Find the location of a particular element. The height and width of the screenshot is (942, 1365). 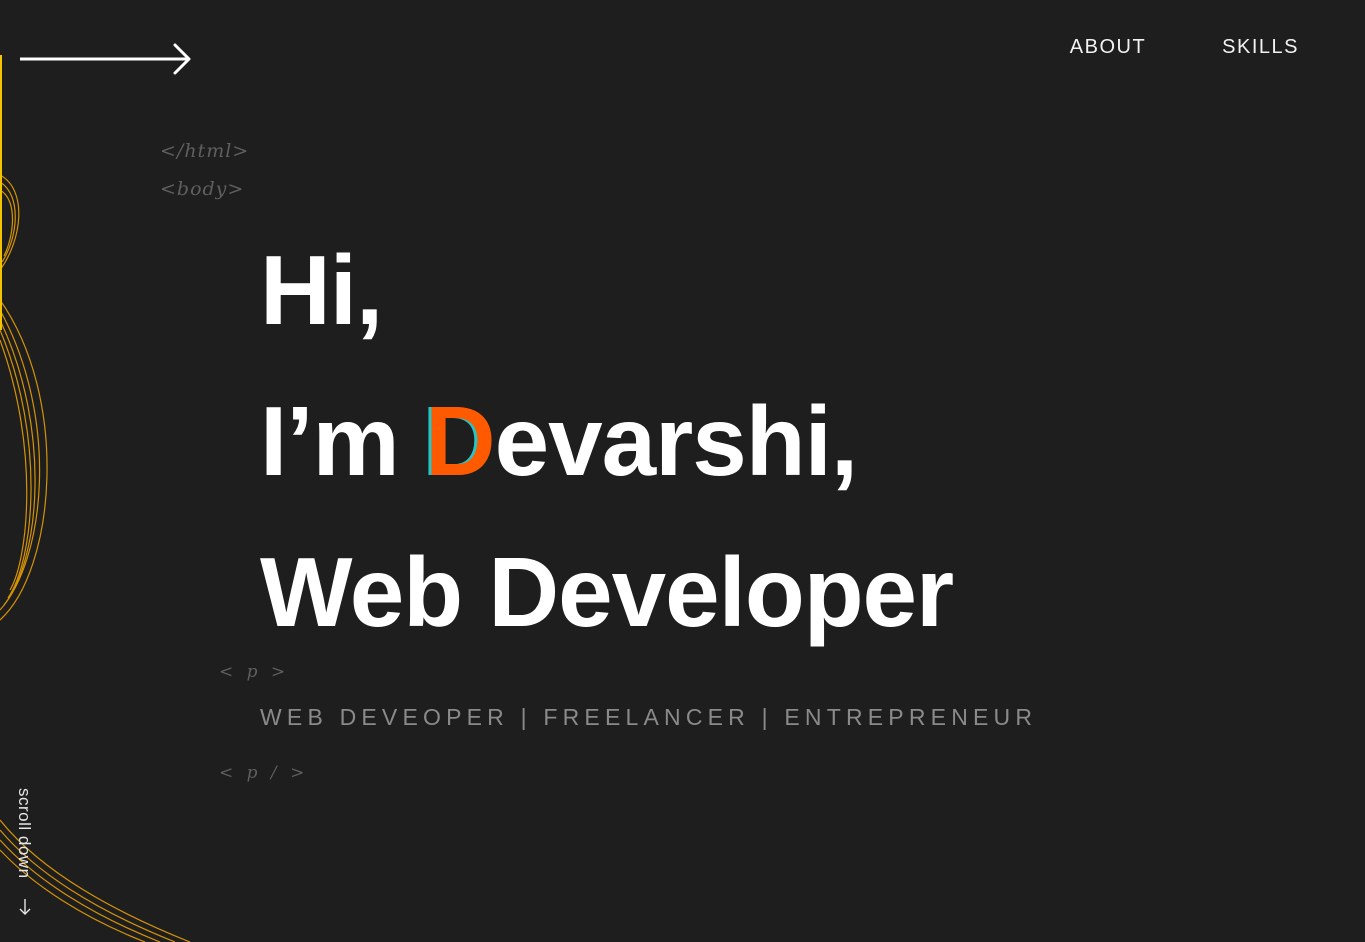

p-close-tag: < p / > is located at coordinates (264, 773).